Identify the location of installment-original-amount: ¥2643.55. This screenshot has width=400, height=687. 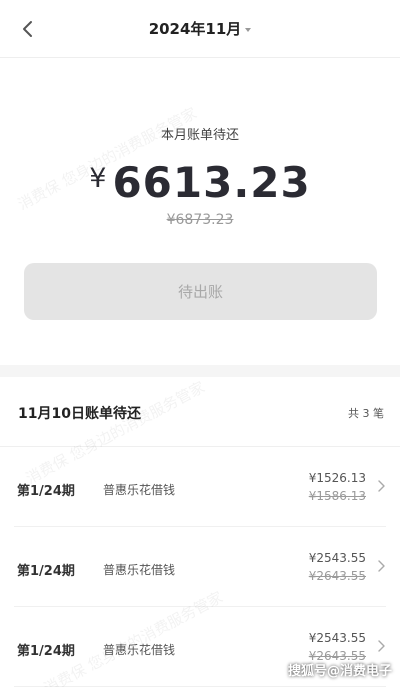
(337, 576).